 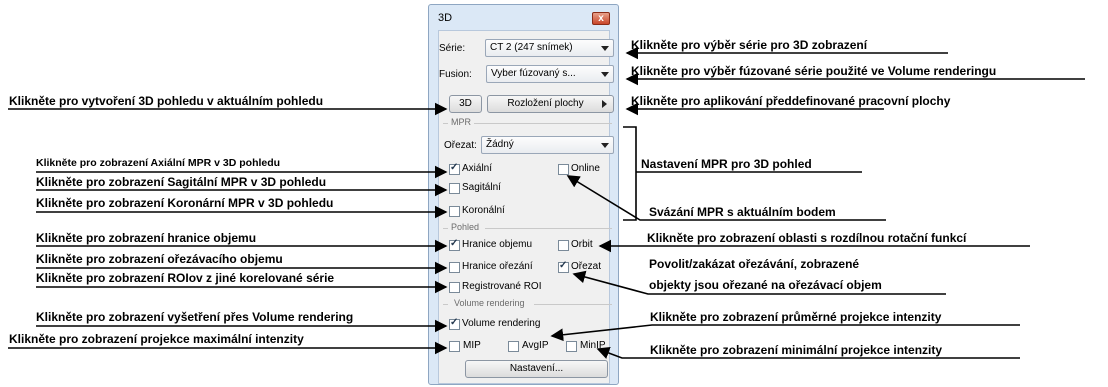 I want to click on annotation-mpr-settings: Nastavení MPR pro 3D pohled, so click(x=726, y=164).